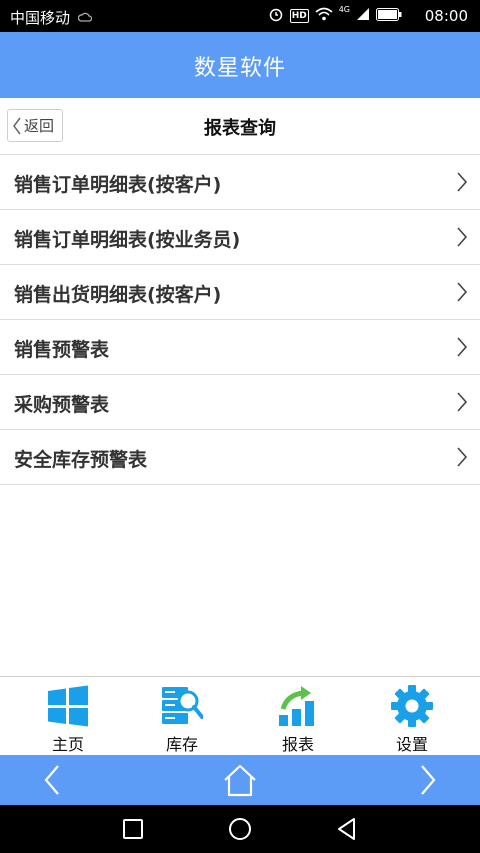 This screenshot has height=853, width=480. I want to click on menu-item-label: 安全库存预警表, so click(81, 460).